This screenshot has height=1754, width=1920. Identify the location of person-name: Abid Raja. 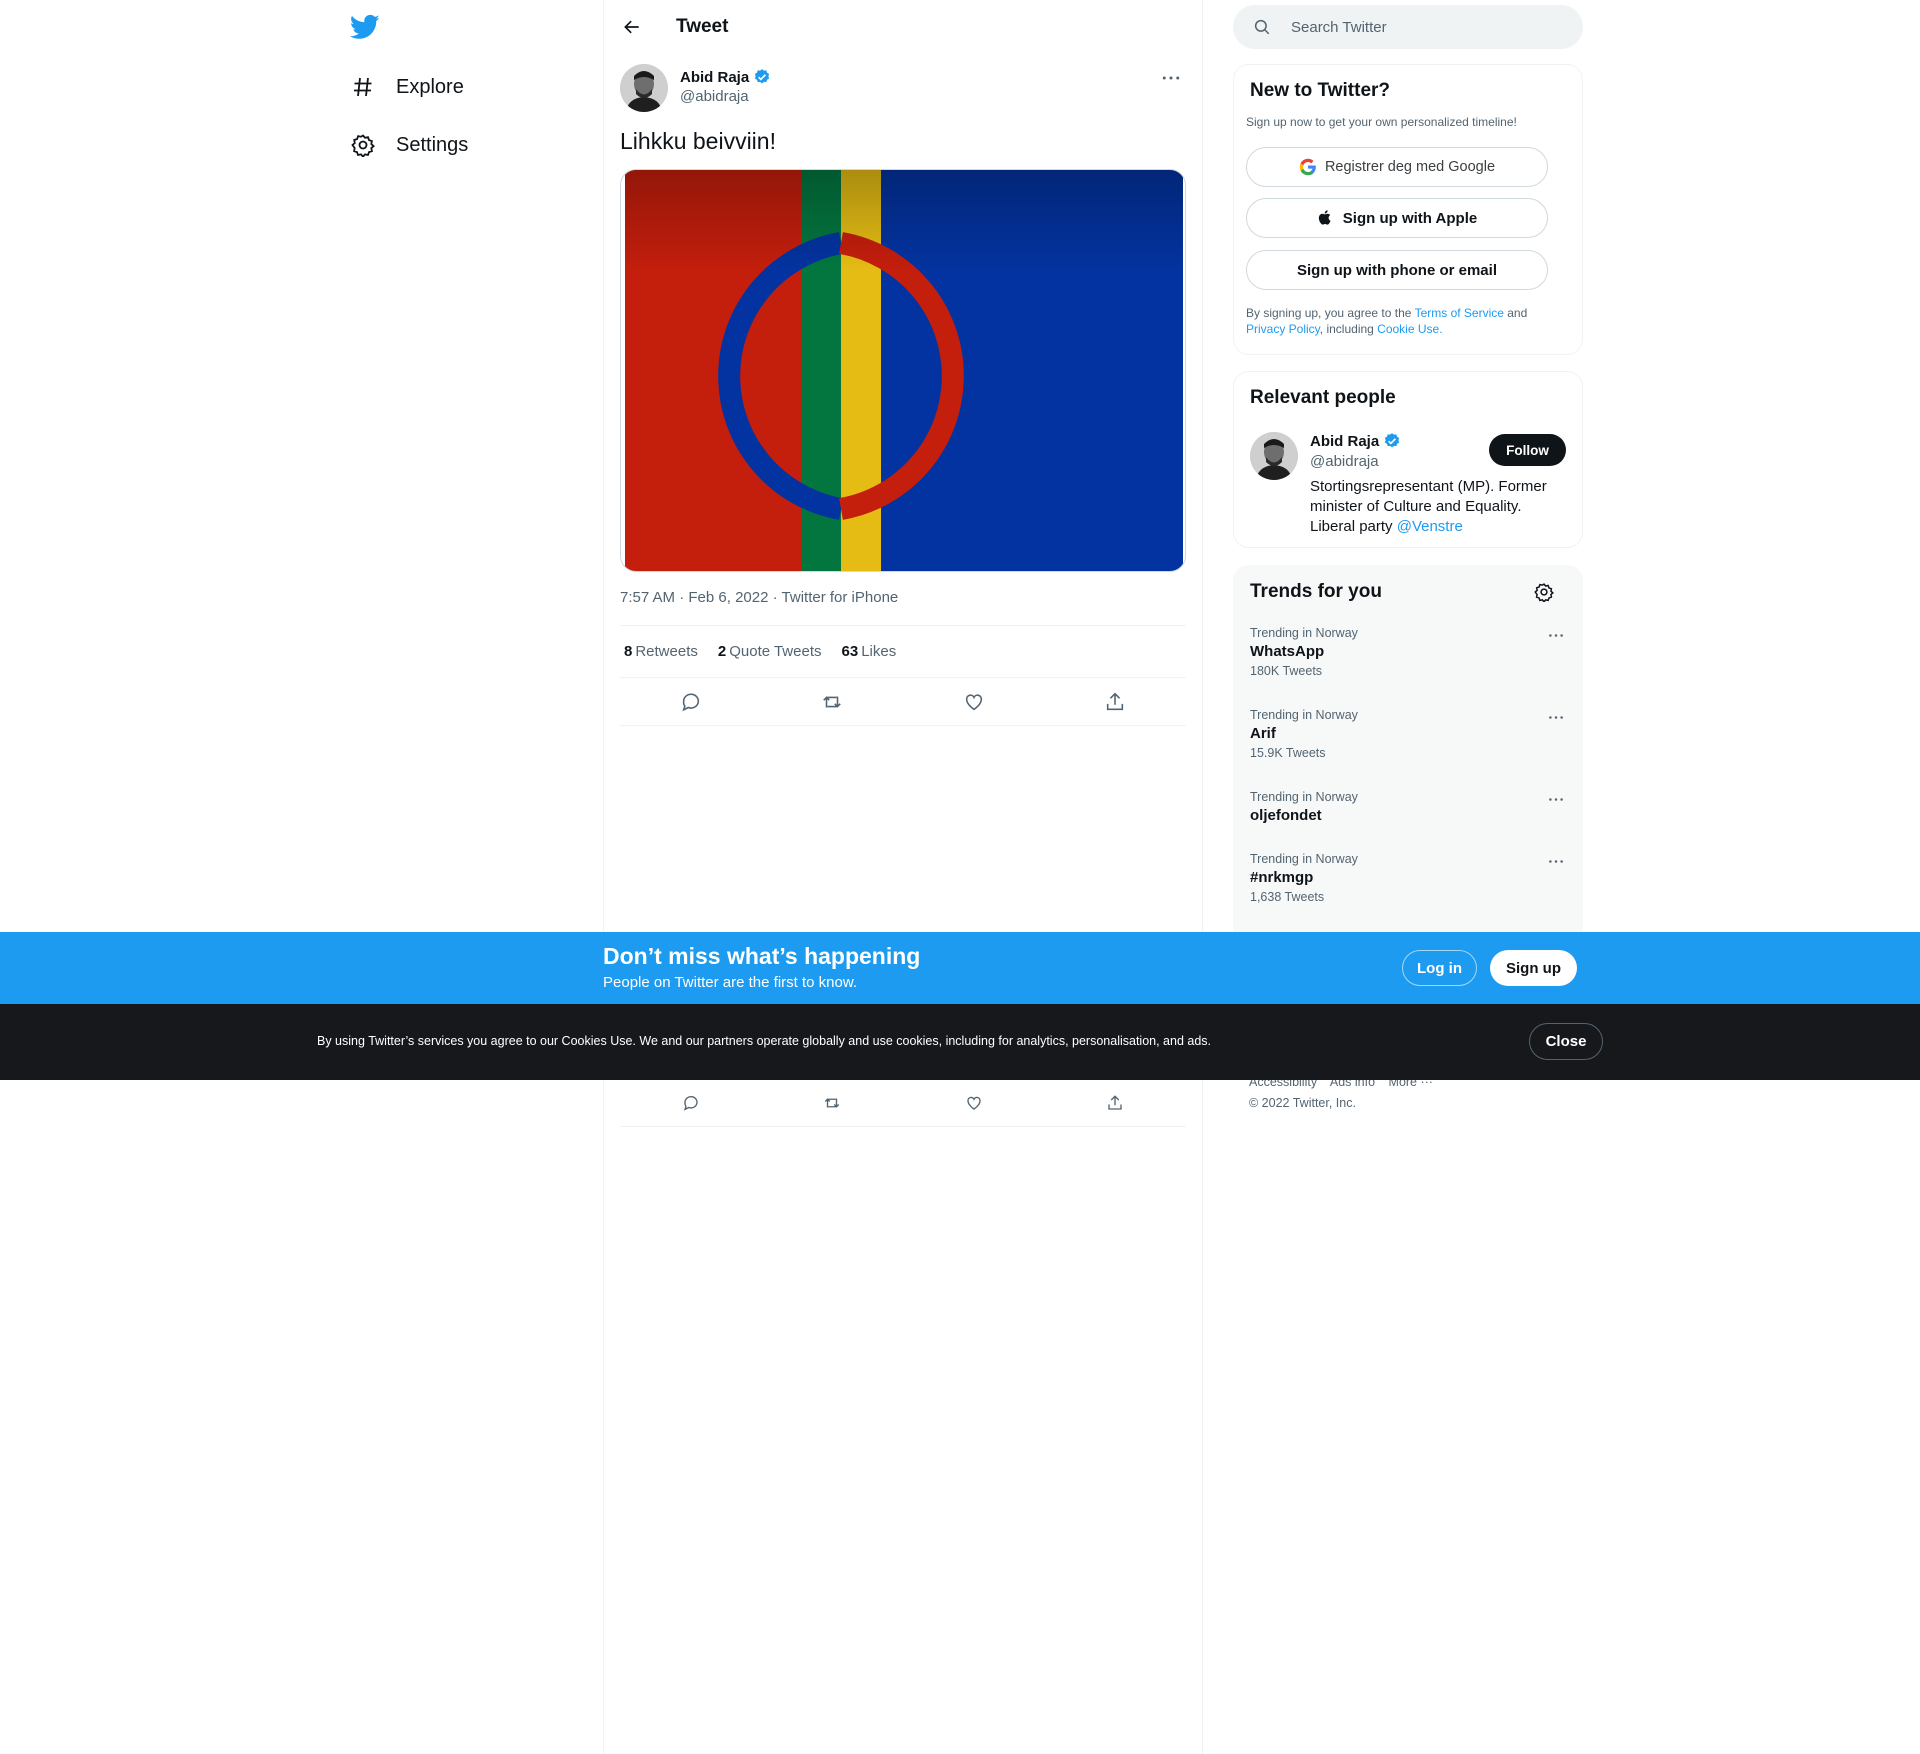
(1355, 441).